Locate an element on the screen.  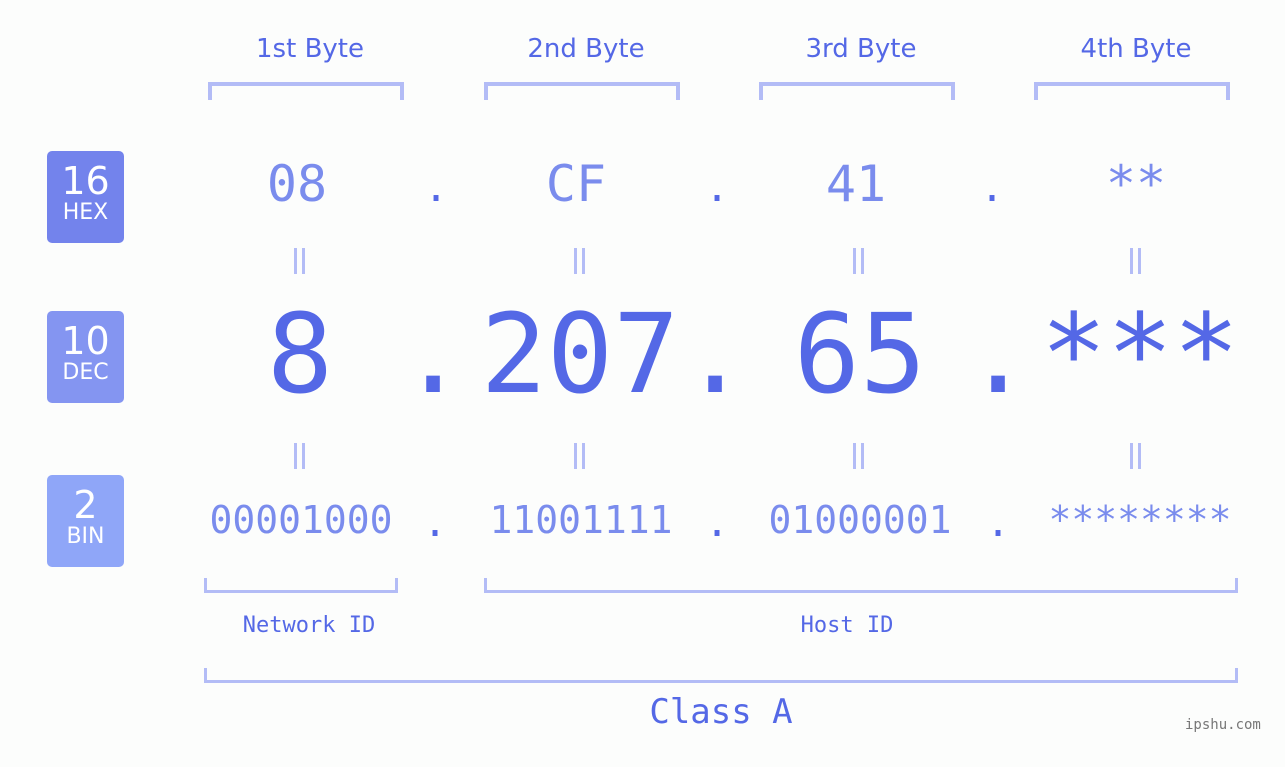
bin-badge-base: 2 is located at coordinates (85, 505).